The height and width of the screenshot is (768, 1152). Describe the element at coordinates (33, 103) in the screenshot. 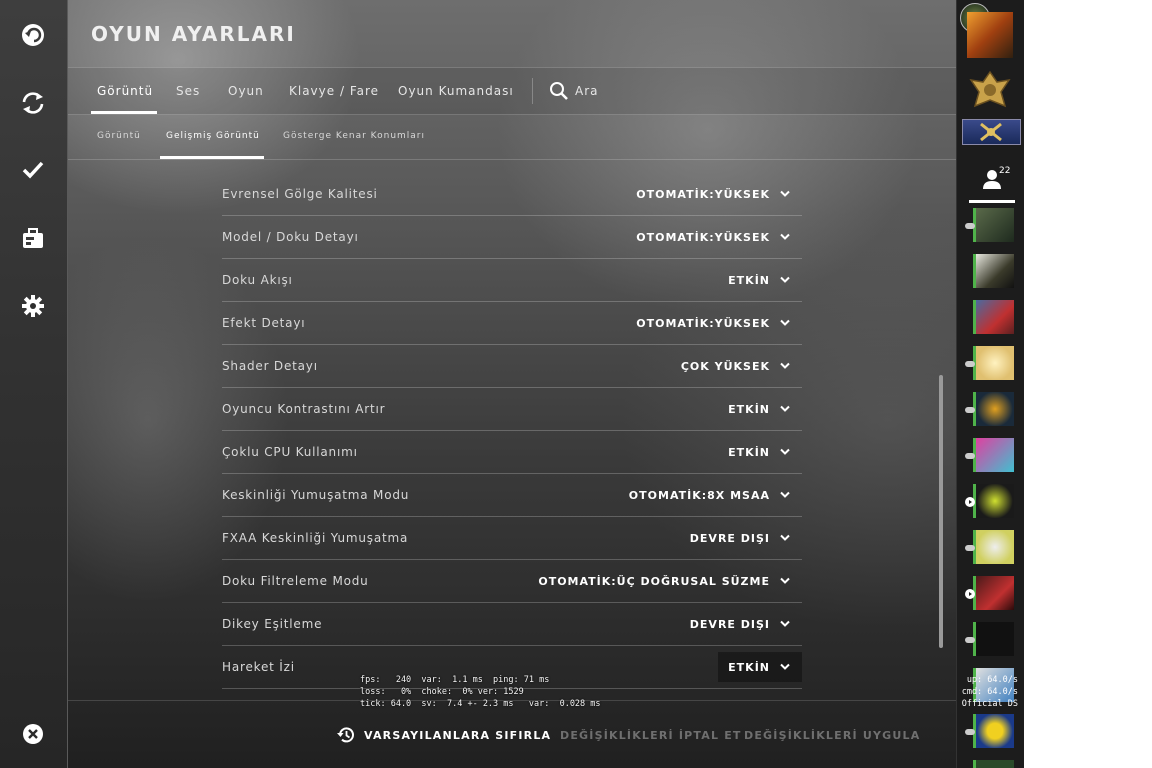

I see `refresh-button` at that location.